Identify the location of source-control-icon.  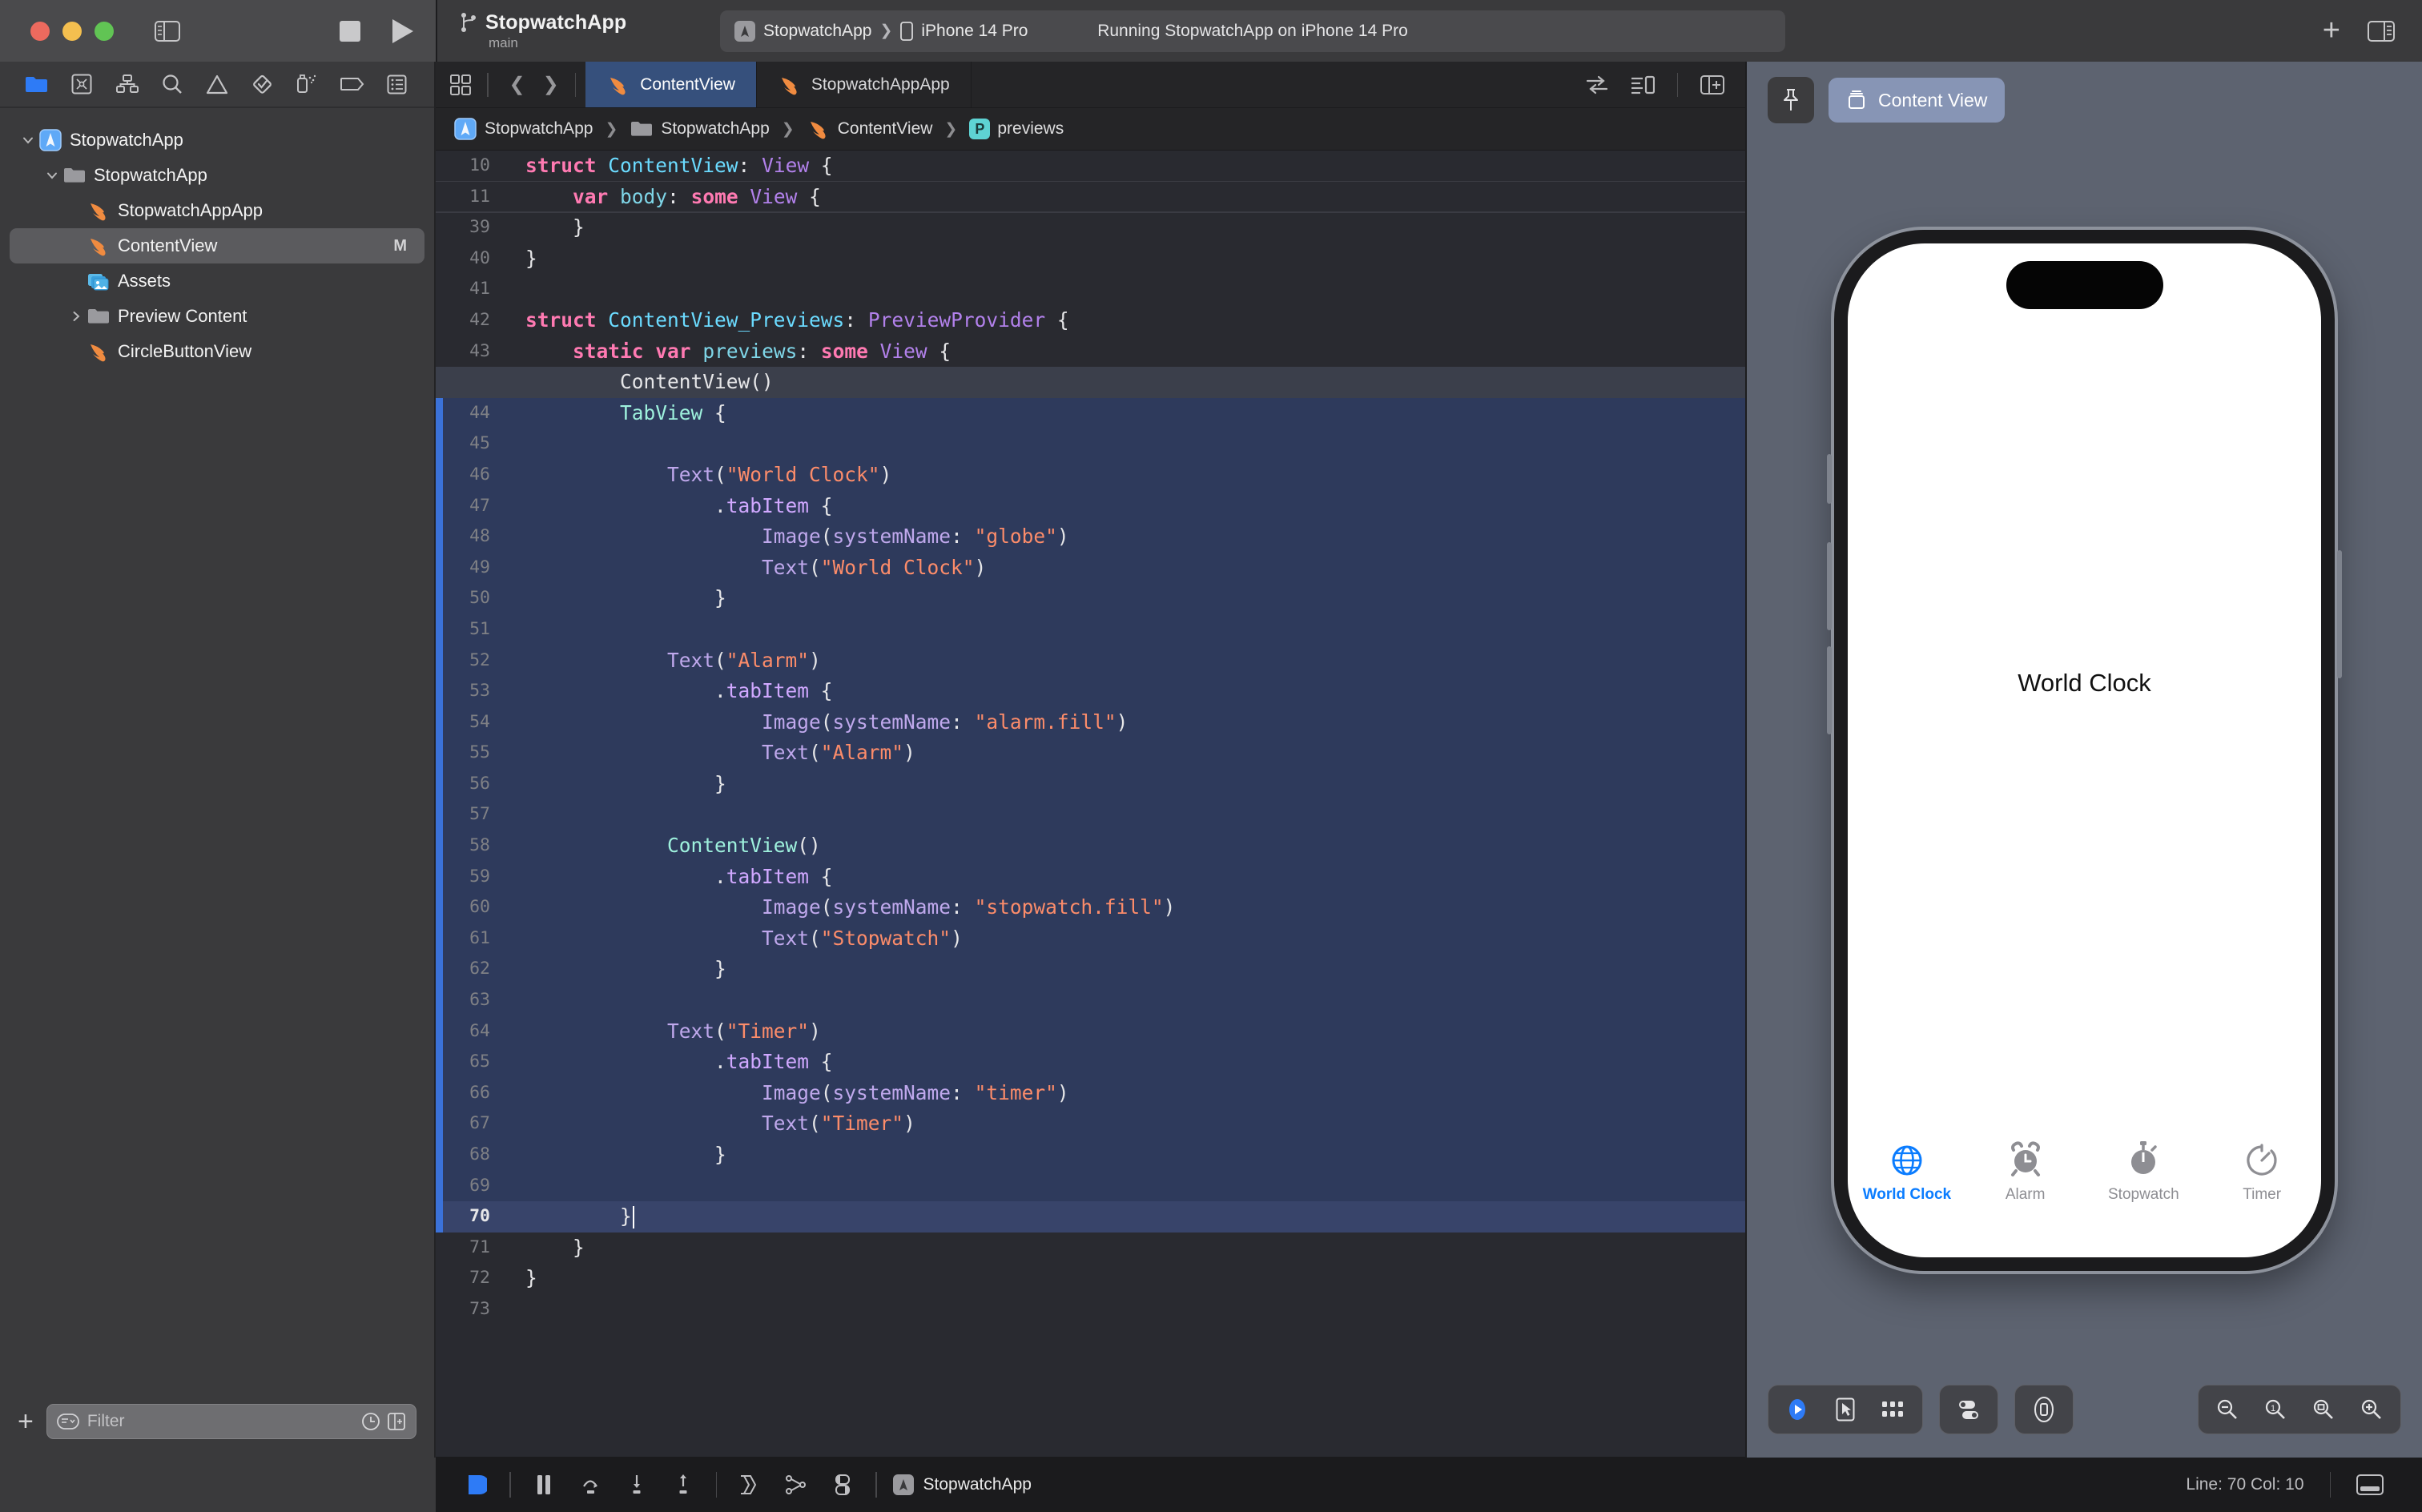
(81, 84).